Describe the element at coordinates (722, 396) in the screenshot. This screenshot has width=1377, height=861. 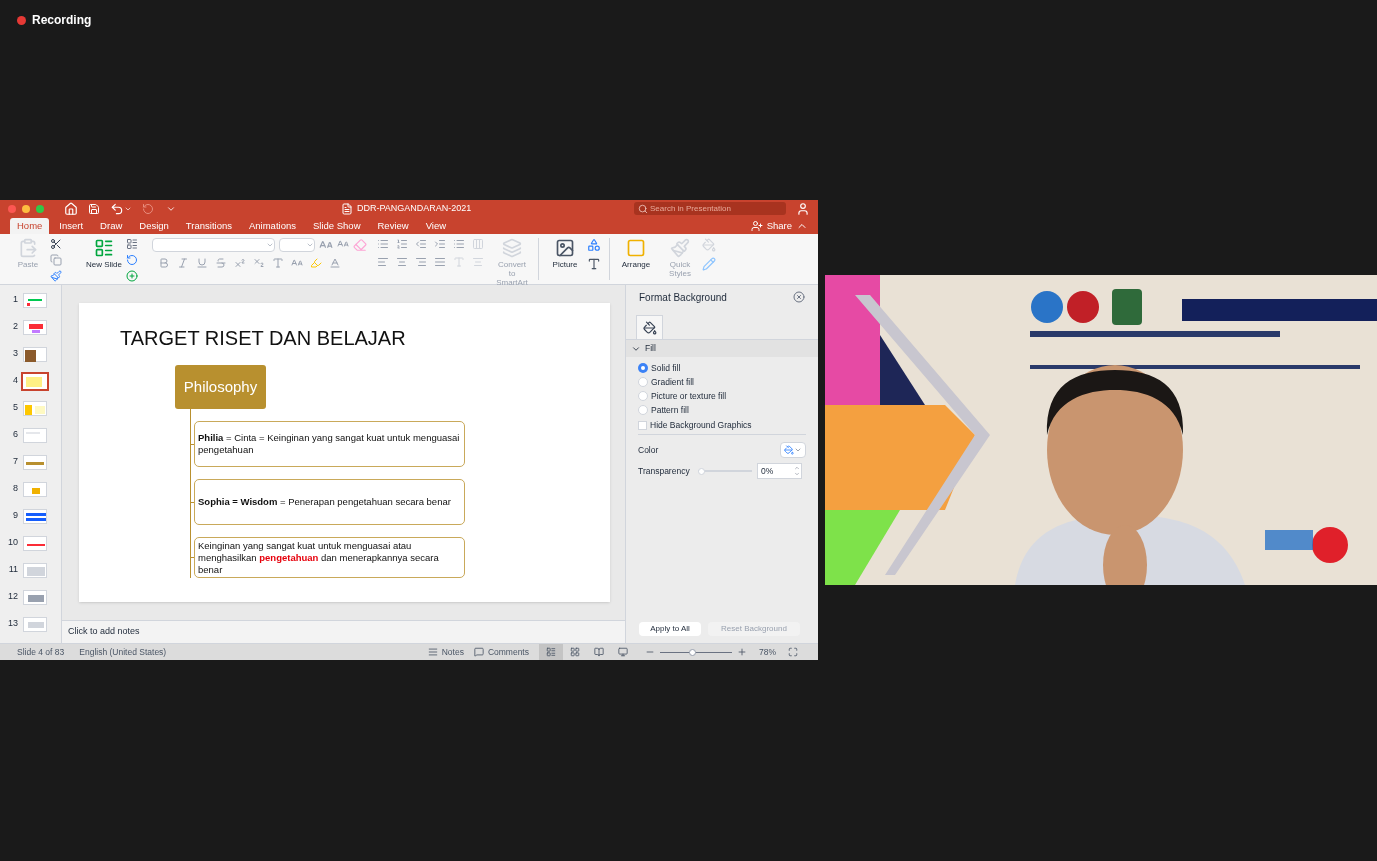
I see `fill-option: Picture or texture fill` at that location.